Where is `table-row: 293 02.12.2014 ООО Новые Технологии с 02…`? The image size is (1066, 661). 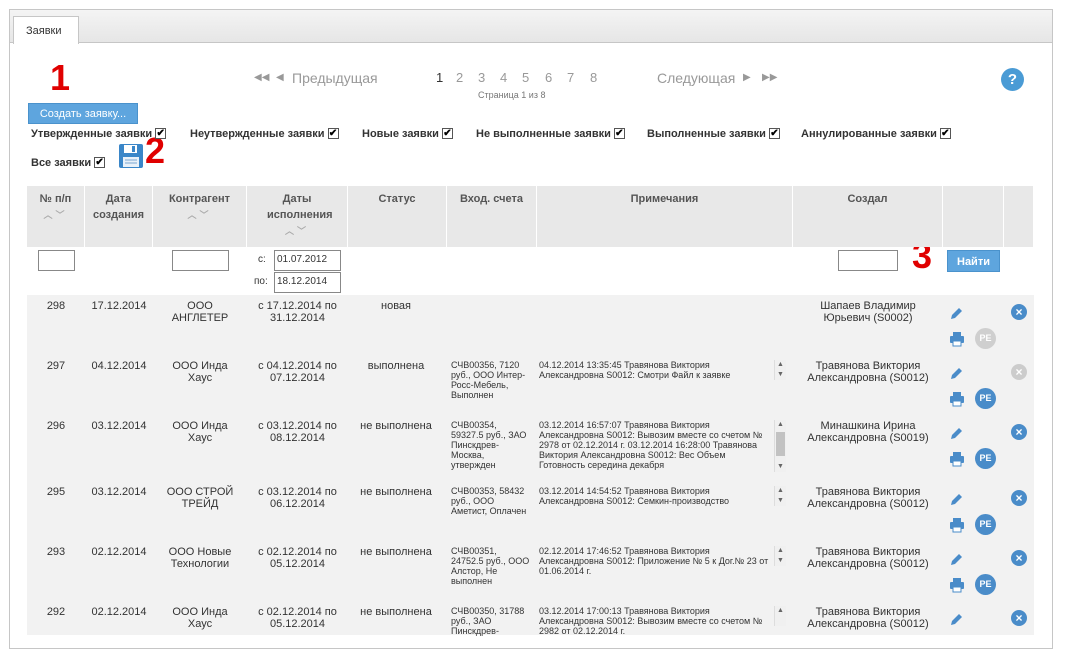 table-row: 293 02.12.2014 ООО Новые Технологии с 02… is located at coordinates (530, 571).